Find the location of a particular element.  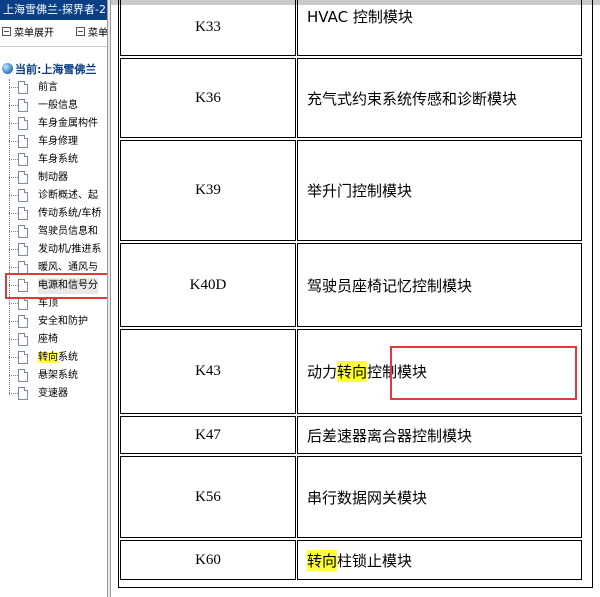

tree-item-steering: 转向系统 is located at coordinates (53, 358).